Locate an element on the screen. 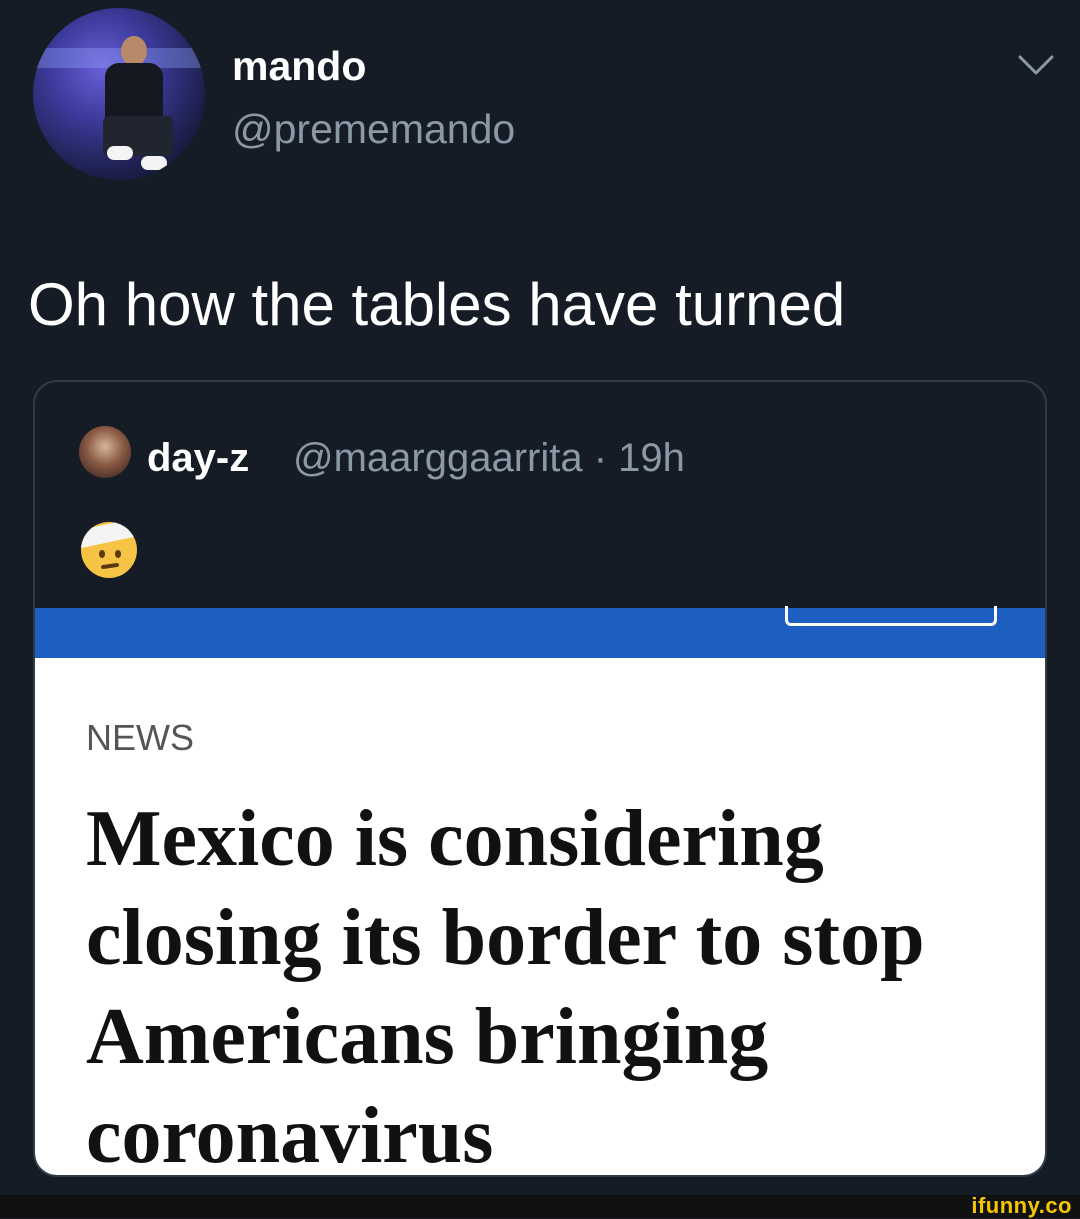 The width and height of the screenshot is (1080, 1219). article-section-label: NEWS is located at coordinates (140, 737).